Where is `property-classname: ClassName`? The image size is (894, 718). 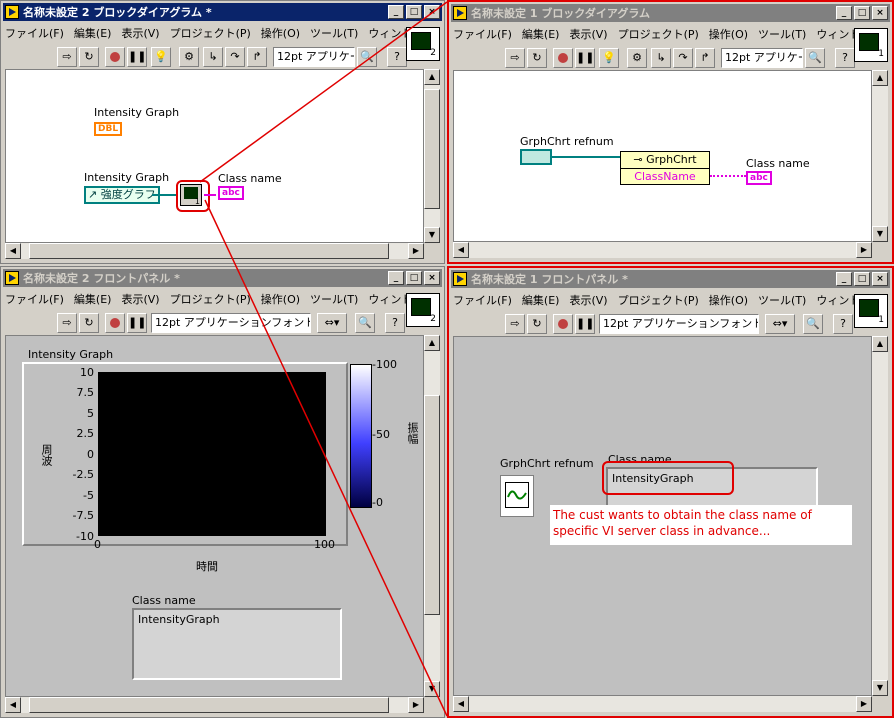 property-classname: ClassName is located at coordinates (665, 177).